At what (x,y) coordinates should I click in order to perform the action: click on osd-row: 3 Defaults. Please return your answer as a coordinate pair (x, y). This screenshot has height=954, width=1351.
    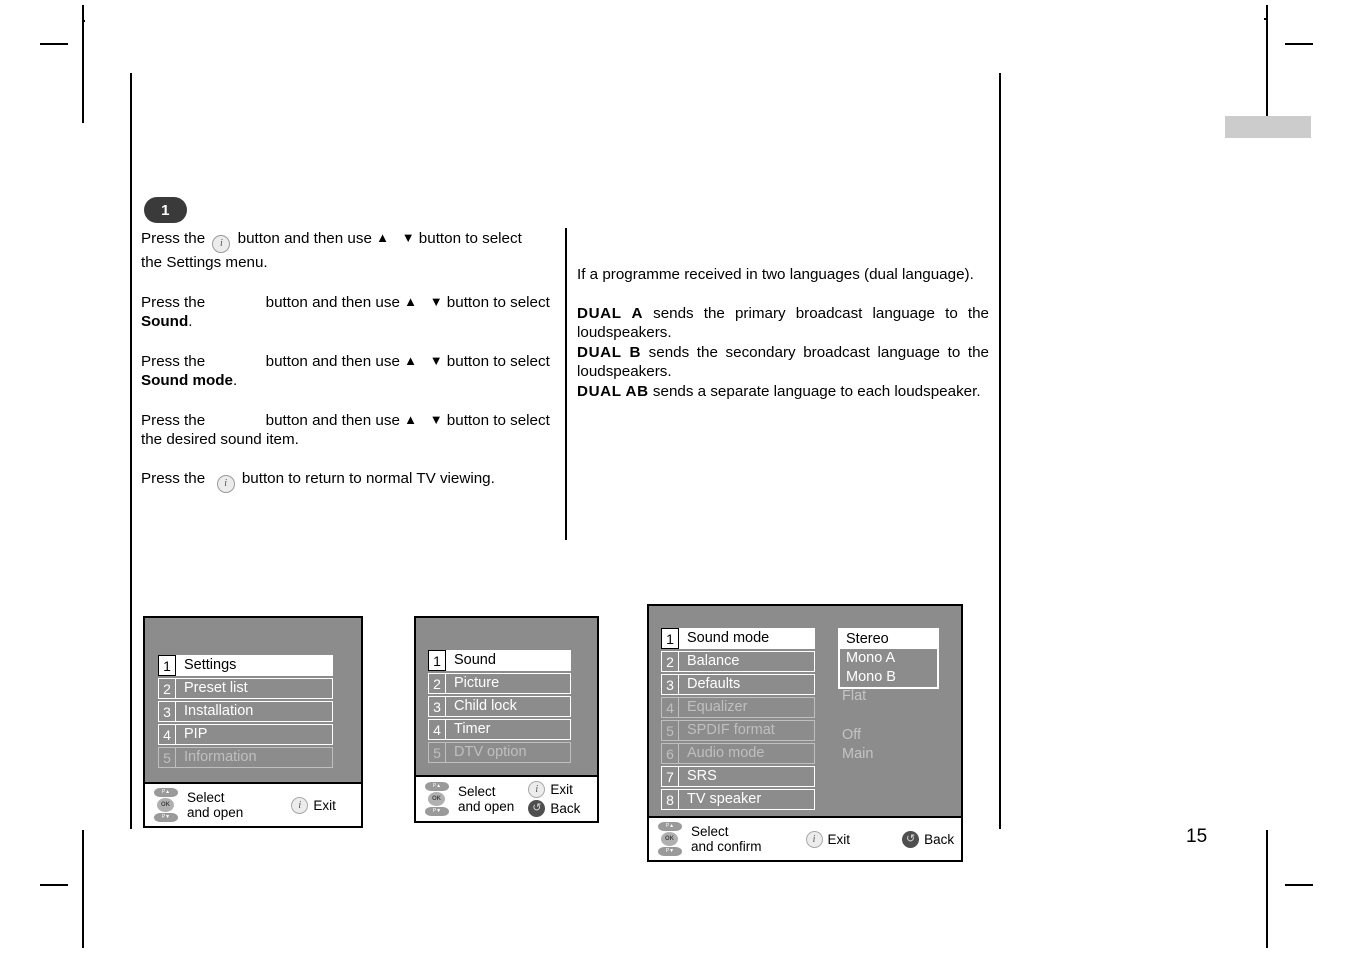
    Looking at the image, I should click on (738, 684).